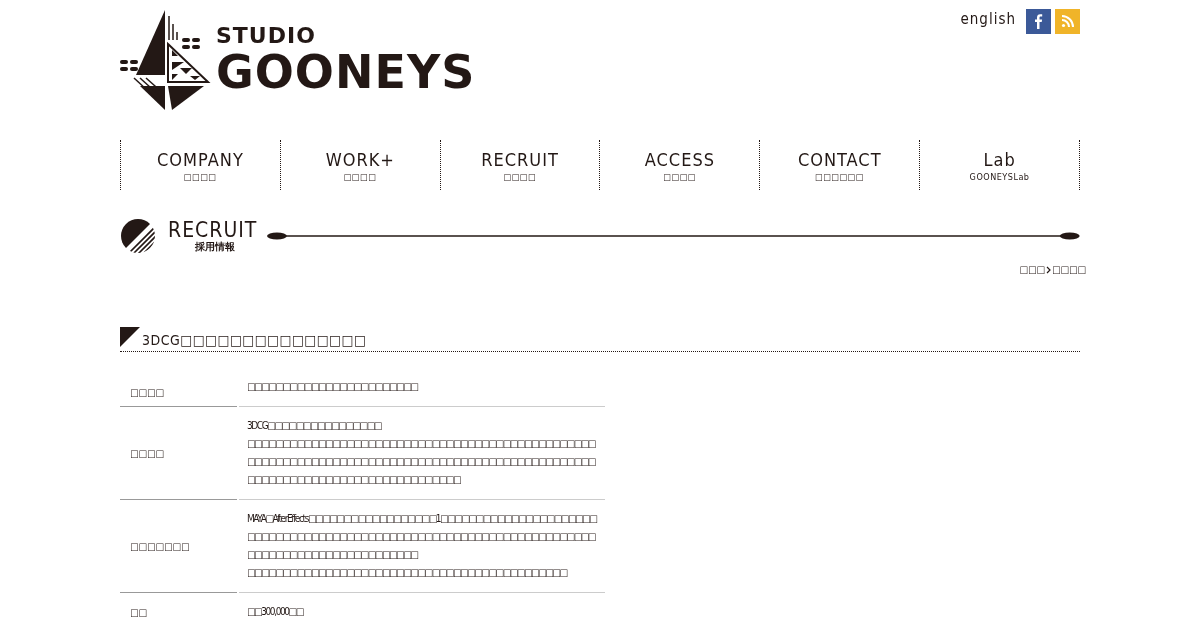 The height and width of the screenshot is (630, 1200). What do you see at coordinates (519, 165) in the screenshot?
I see `nav-item: RECRUIT □□□□` at bounding box center [519, 165].